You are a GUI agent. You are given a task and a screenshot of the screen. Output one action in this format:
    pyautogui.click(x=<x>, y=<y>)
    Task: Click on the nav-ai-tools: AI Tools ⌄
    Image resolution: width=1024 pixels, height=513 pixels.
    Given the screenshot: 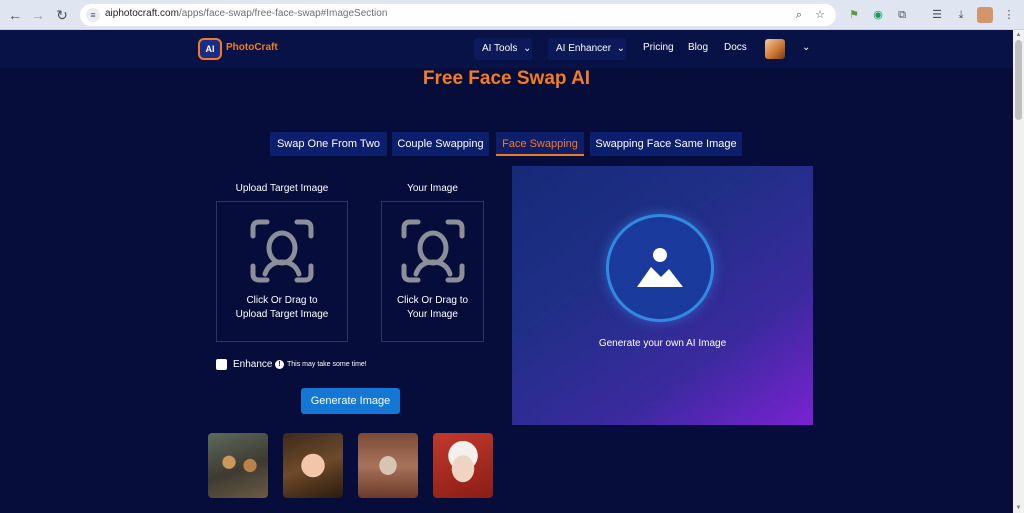 What is the action you would take?
    pyautogui.click(x=503, y=49)
    